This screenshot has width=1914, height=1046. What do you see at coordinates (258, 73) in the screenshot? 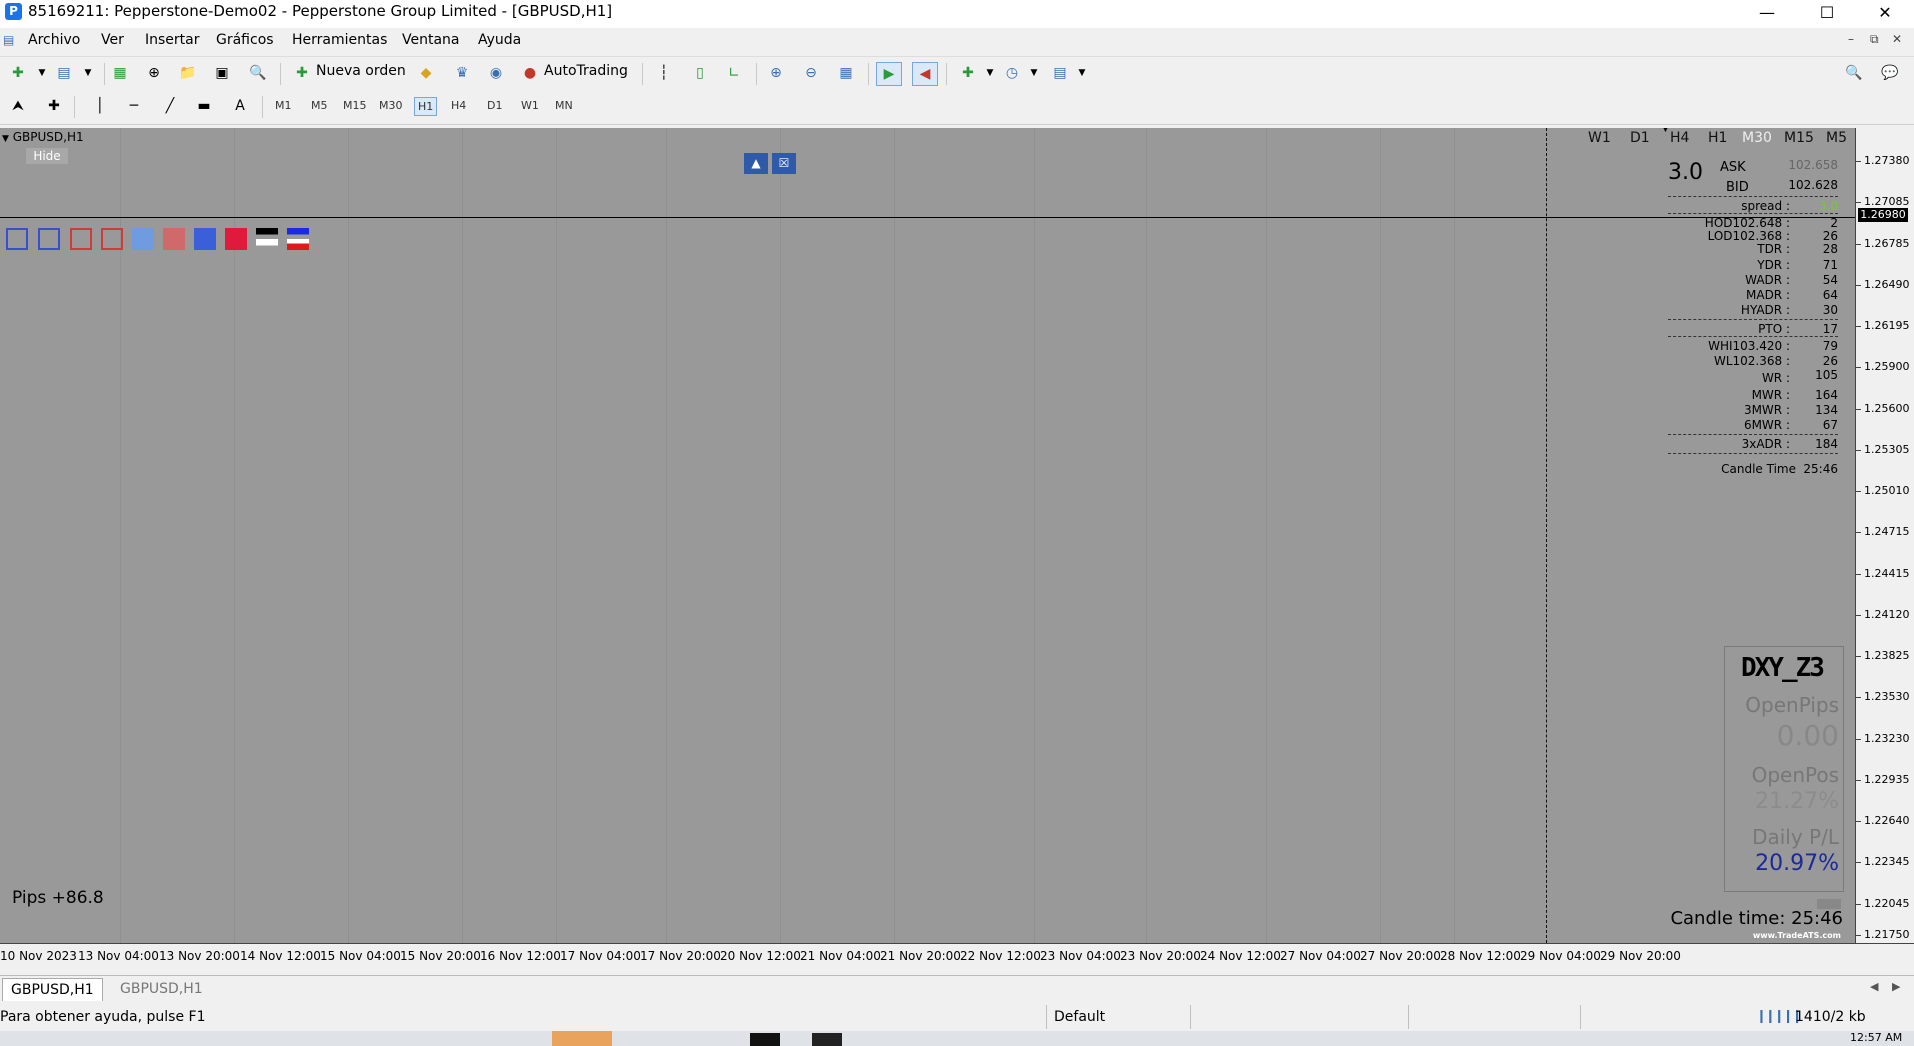
I see `strategy-tester-icon: 🔍` at bounding box center [258, 73].